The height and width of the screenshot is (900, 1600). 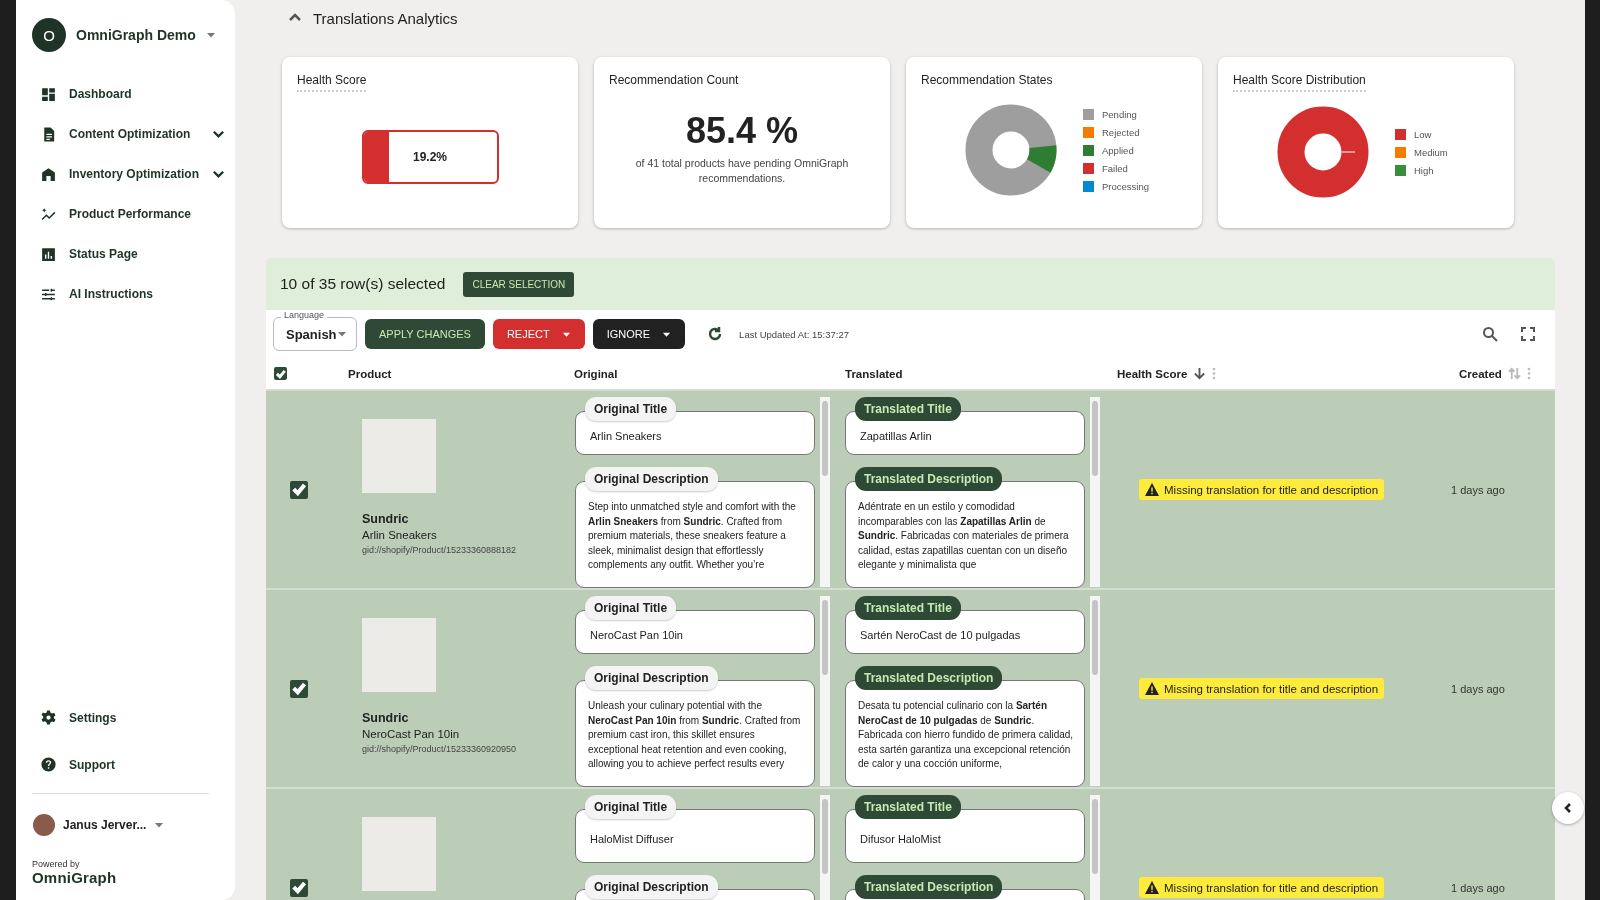 What do you see at coordinates (1299, 82) in the screenshot?
I see `card-title: Health Score Distribution` at bounding box center [1299, 82].